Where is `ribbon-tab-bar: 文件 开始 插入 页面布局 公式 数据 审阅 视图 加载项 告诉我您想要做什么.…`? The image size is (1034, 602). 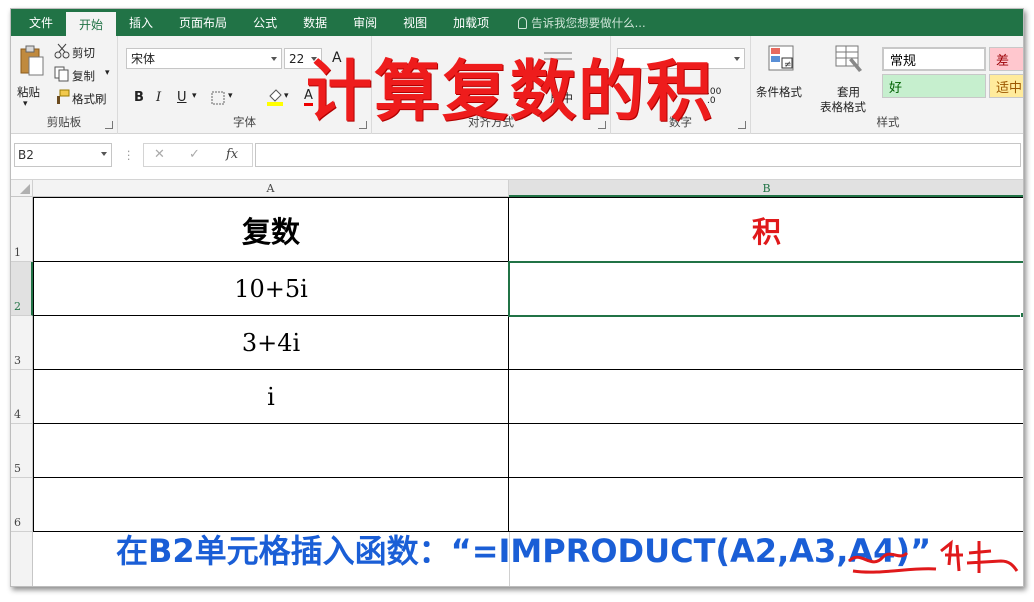 ribbon-tab-bar: 文件 开始 插入 页面布局 公式 数据 审阅 视图 加载项 告诉我您想要做什么.… is located at coordinates (517, 22).